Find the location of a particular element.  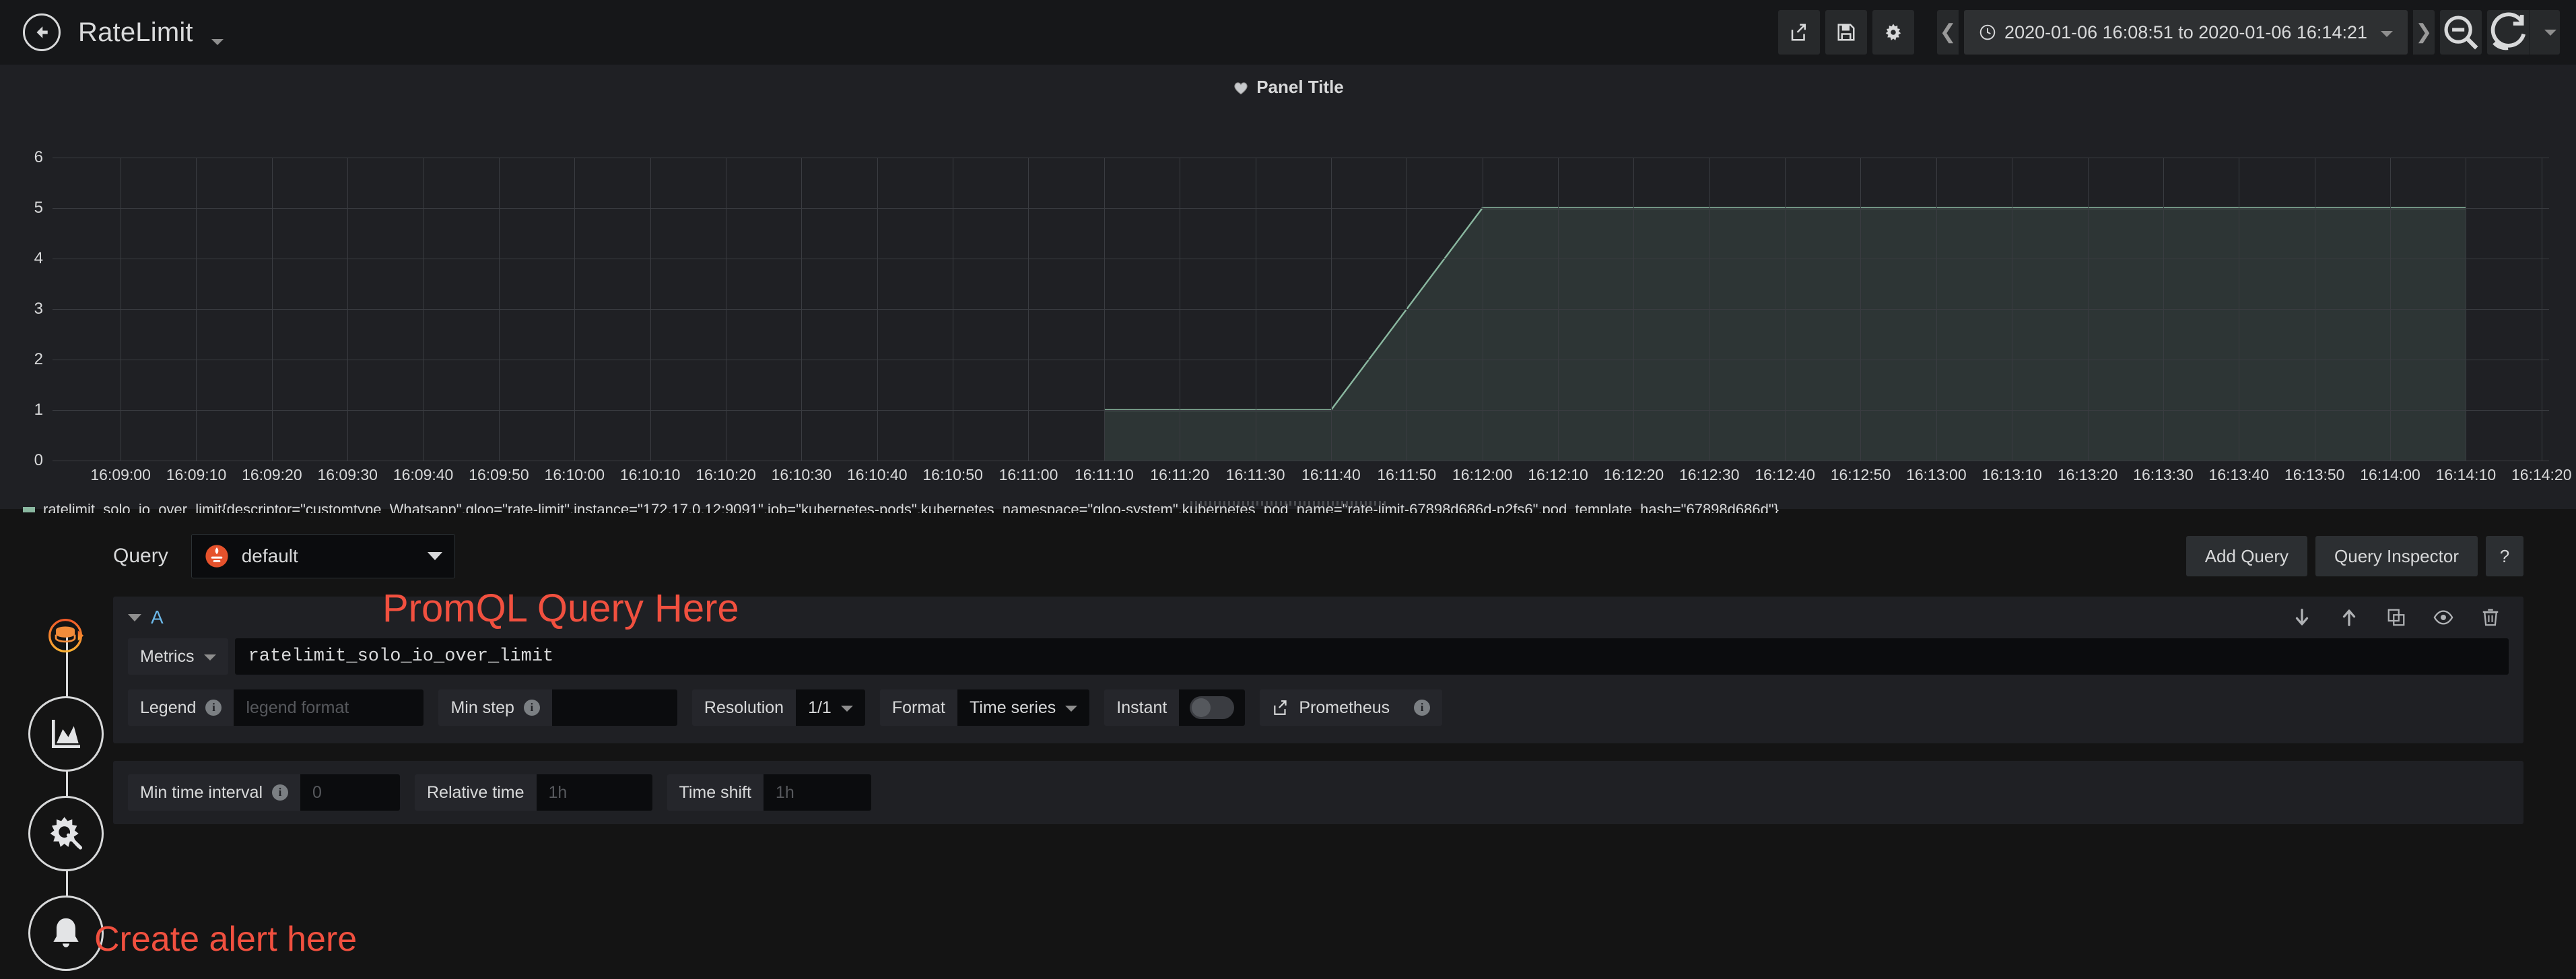

instant-toggle-wrap is located at coordinates (1212, 707).